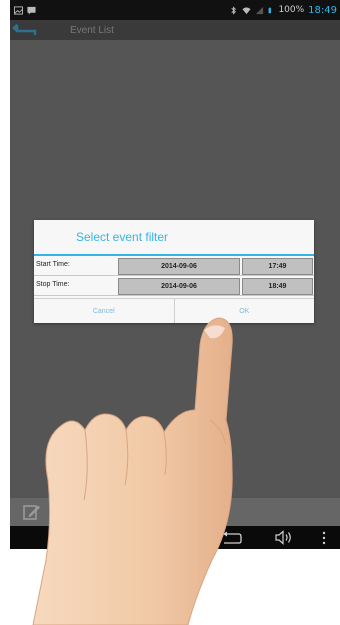 The height and width of the screenshot is (625, 340). I want to click on dialog-title: Select event filter, so click(122, 237).